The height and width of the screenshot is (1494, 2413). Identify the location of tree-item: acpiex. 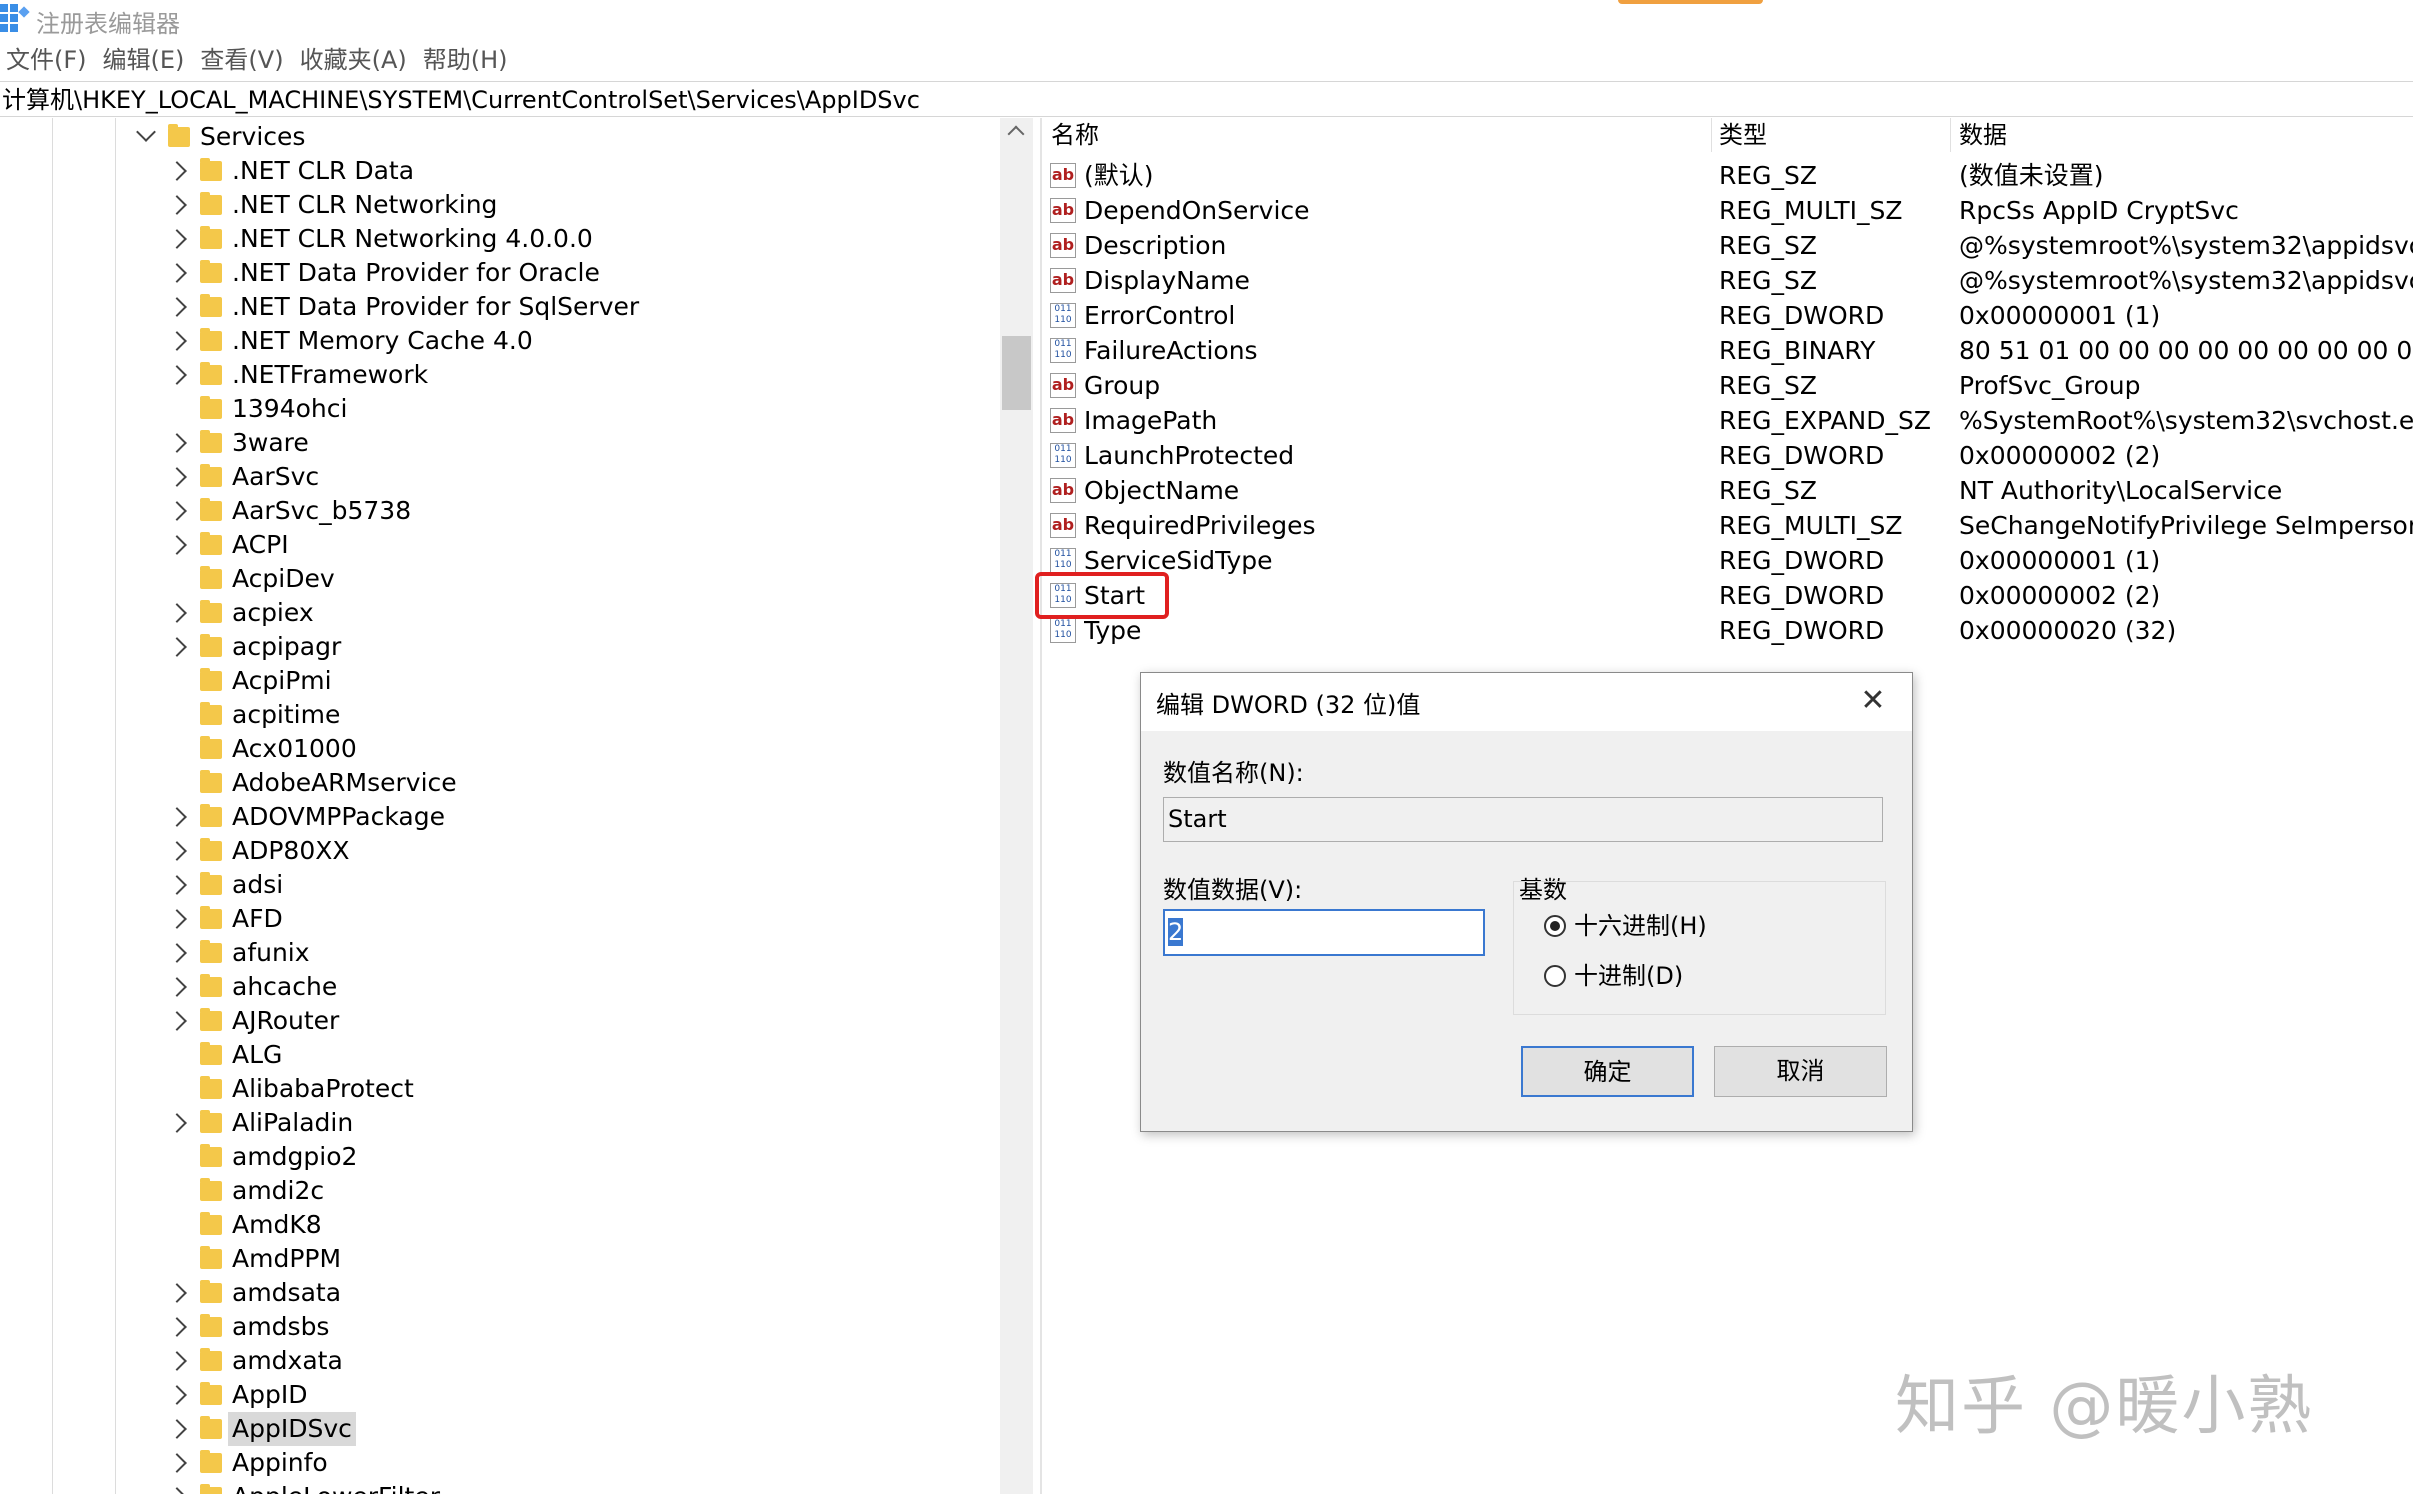
(495, 613).